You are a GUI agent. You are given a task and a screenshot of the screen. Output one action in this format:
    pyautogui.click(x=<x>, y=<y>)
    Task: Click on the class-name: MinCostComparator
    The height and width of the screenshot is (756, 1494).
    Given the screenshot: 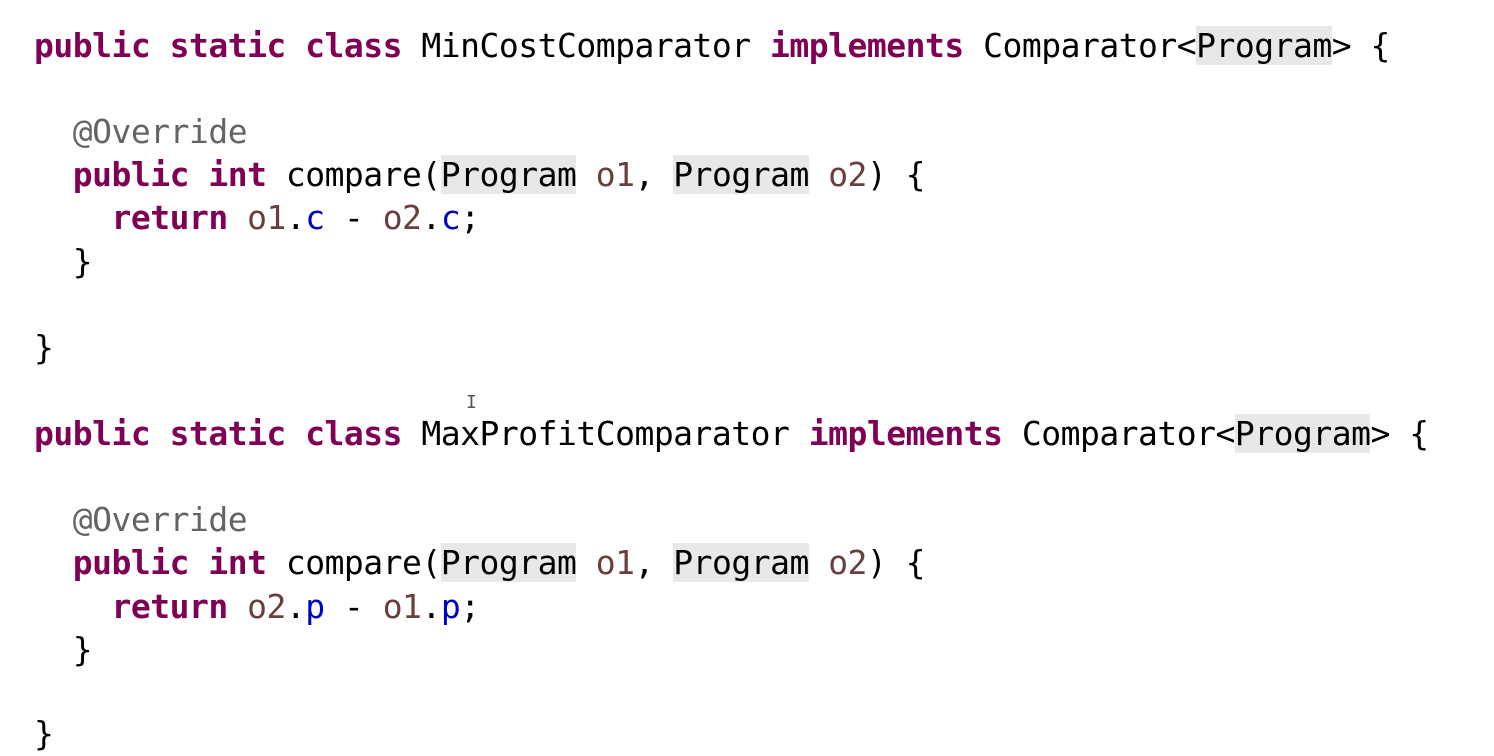 What is the action you would take?
    pyautogui.click(x=586, y=45)
    